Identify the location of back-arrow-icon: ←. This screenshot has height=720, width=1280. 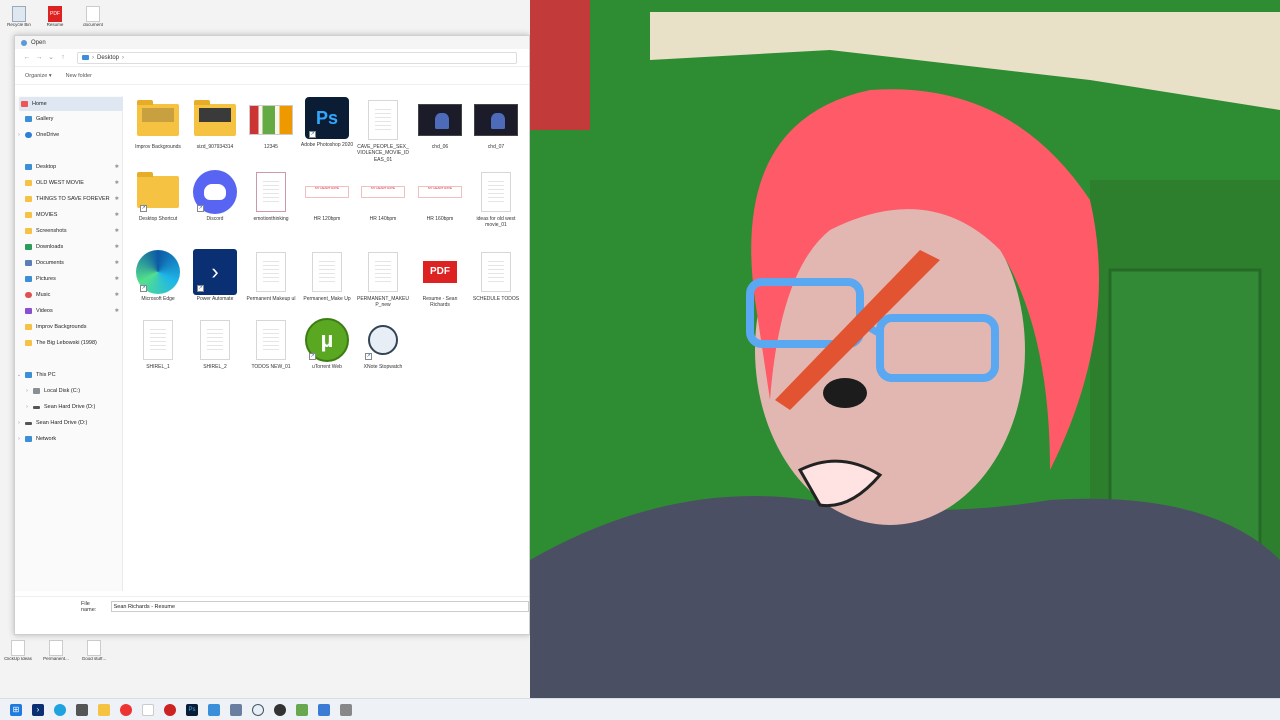
(27, 58).